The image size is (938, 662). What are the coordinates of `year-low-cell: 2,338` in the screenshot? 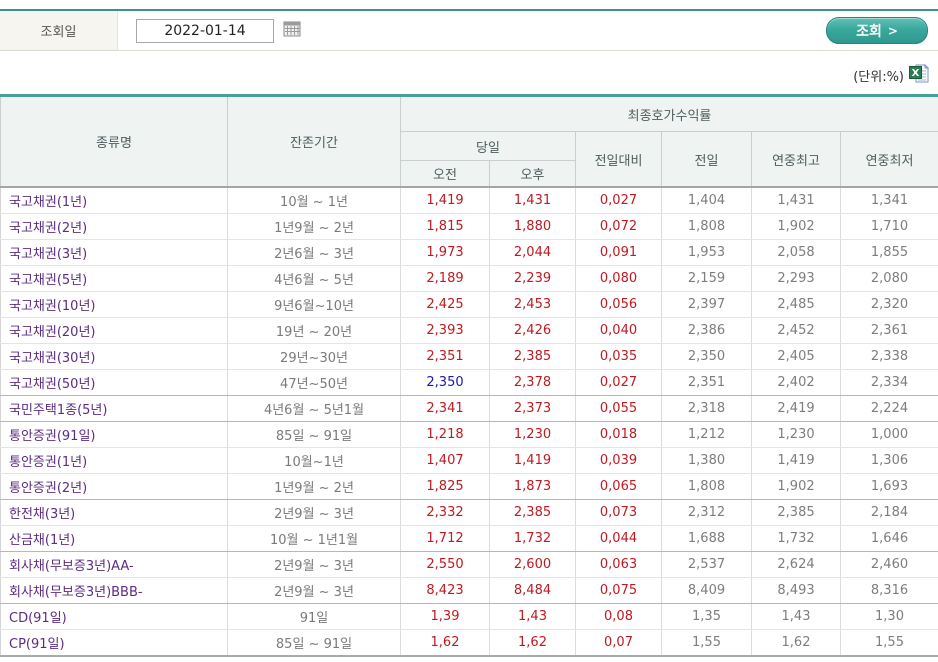 It's located at (889, 356).